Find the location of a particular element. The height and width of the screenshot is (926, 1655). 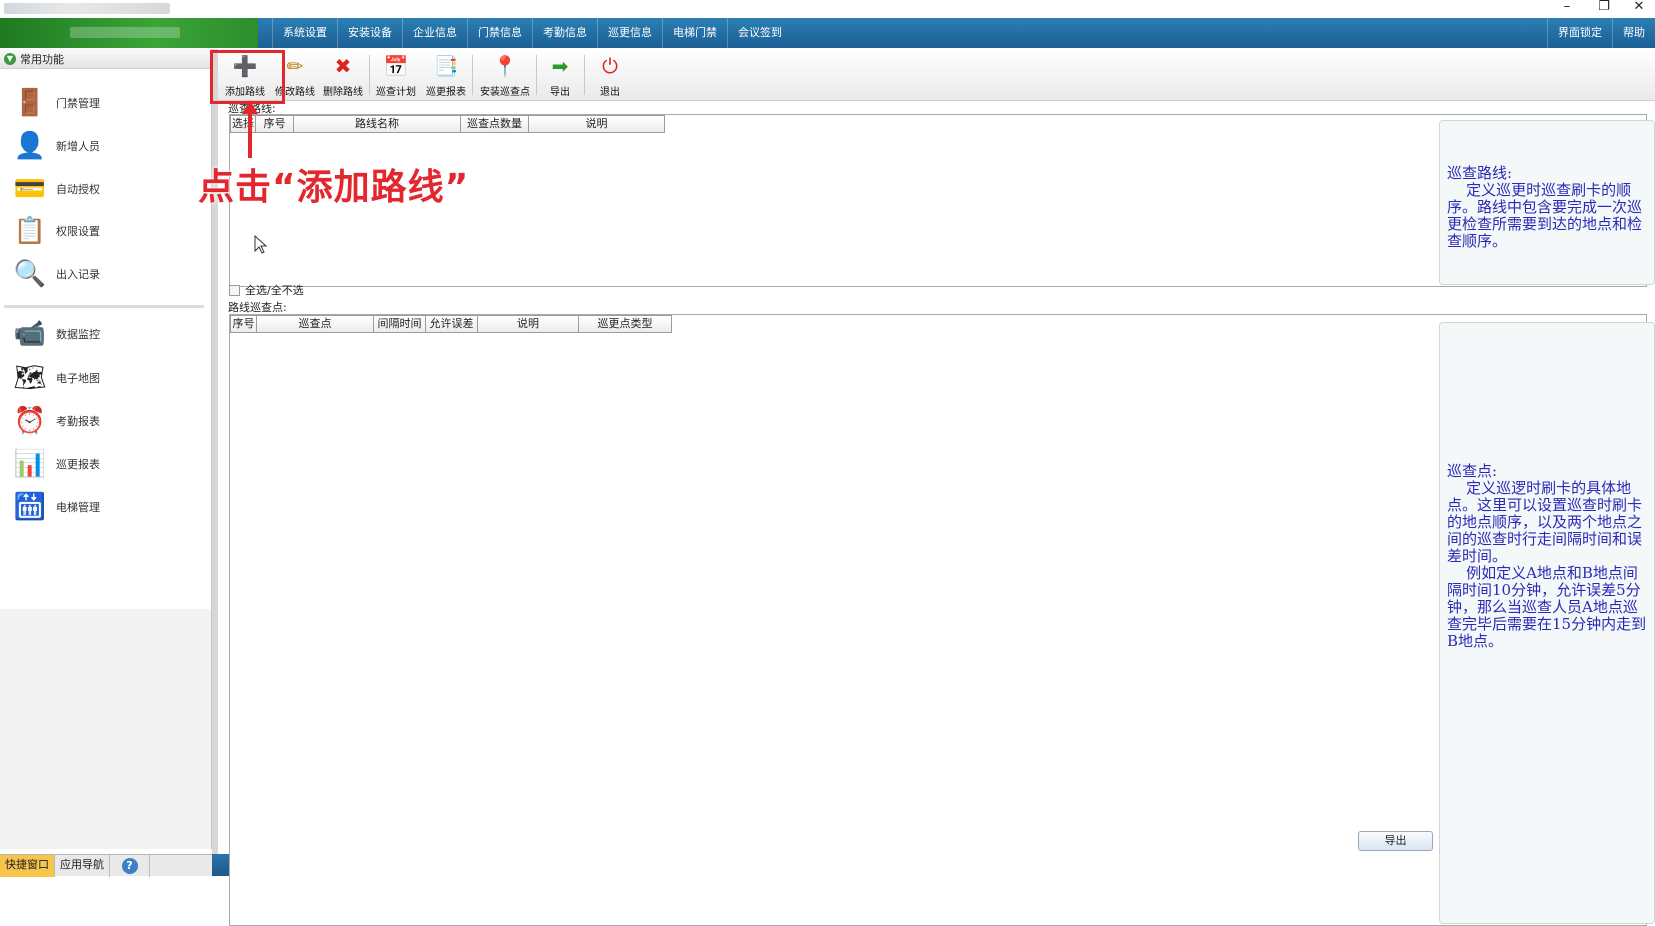

menu-item-install-device: 安装设备 is located at coordinates (369, 33).